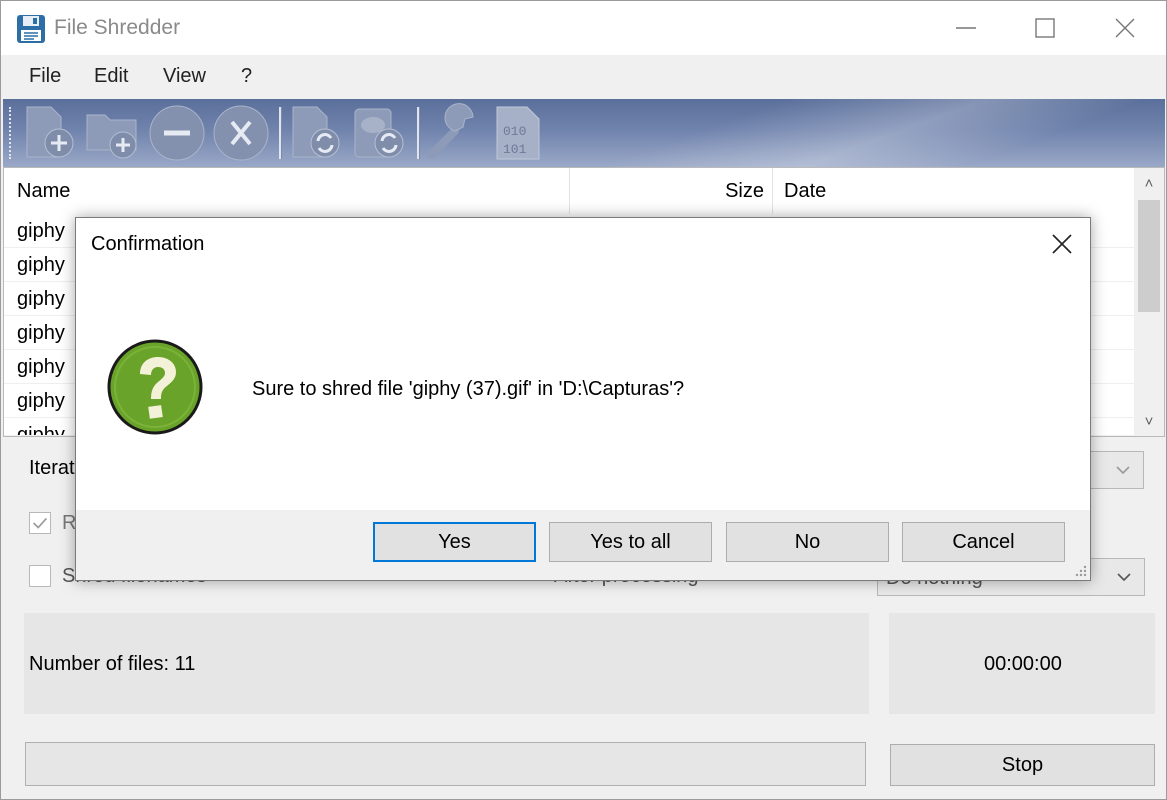 The height and width of the screenshot is (800, 1167). I want to click on remove-icon, so click(177, 133).